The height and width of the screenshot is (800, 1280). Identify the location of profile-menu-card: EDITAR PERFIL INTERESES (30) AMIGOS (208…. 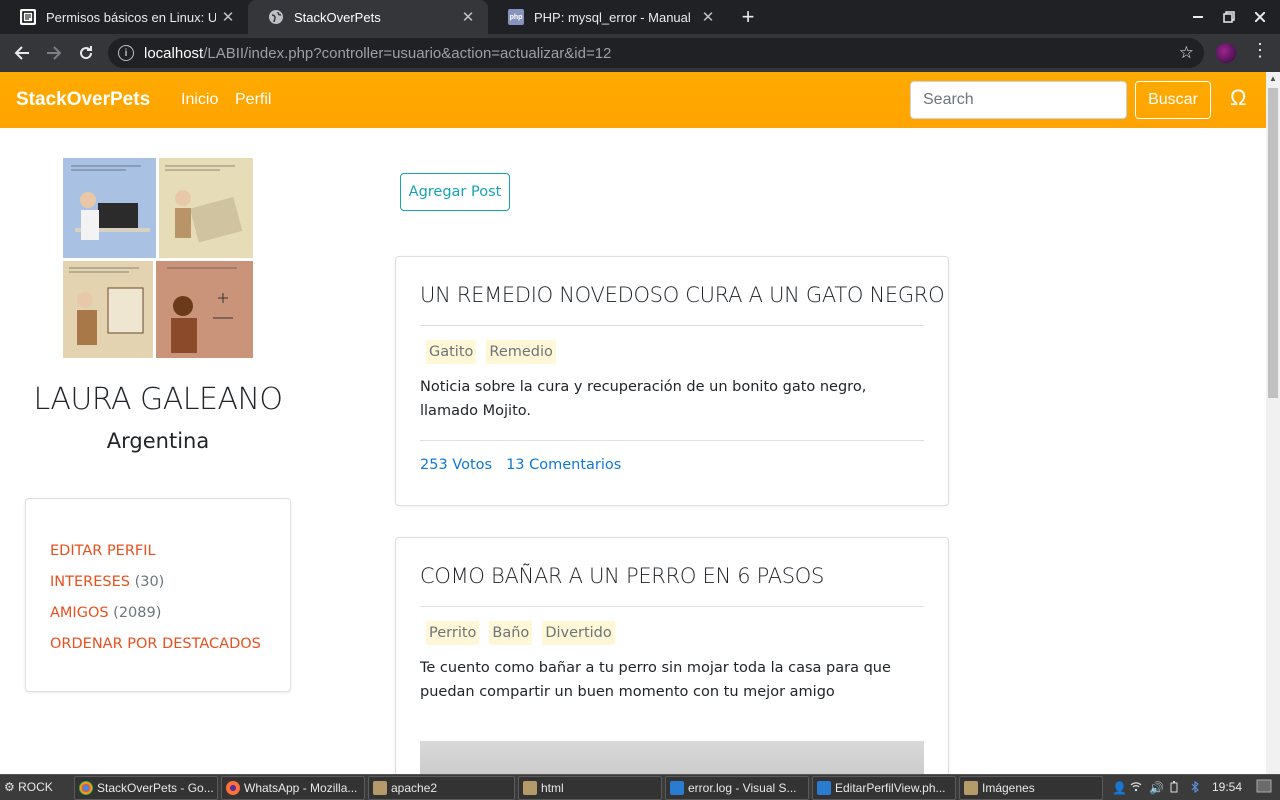
(158, 595).